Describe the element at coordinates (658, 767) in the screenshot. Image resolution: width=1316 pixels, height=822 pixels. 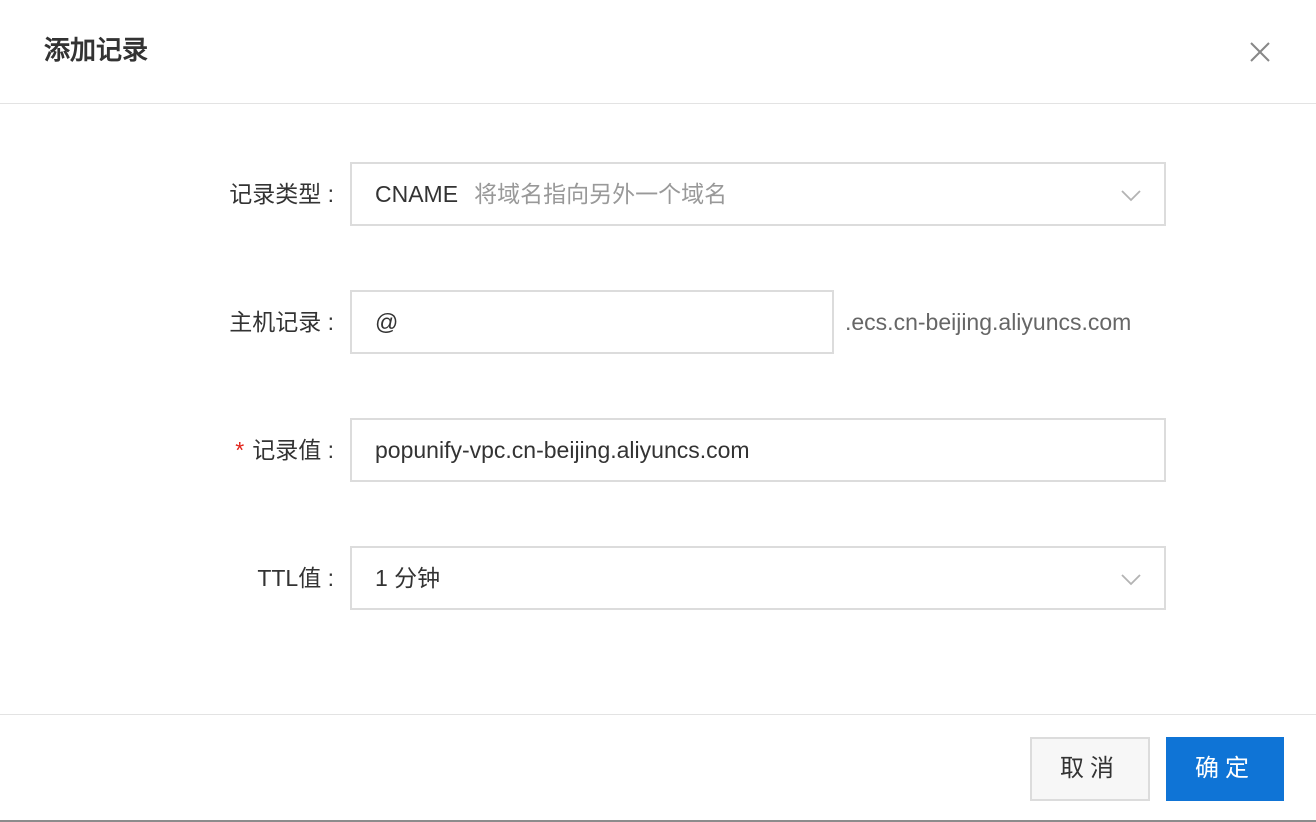
I see `dialog-footer: 取消 确定` at that location.